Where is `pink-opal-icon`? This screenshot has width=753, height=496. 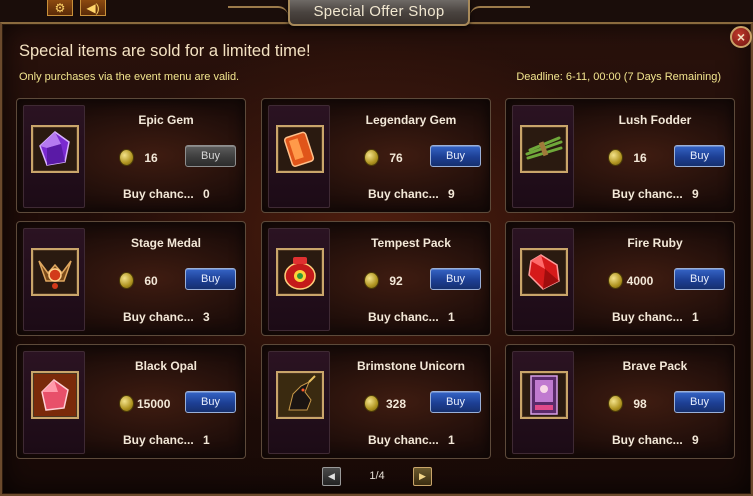 pink-opal-icon is located at coordinates (55, 395).